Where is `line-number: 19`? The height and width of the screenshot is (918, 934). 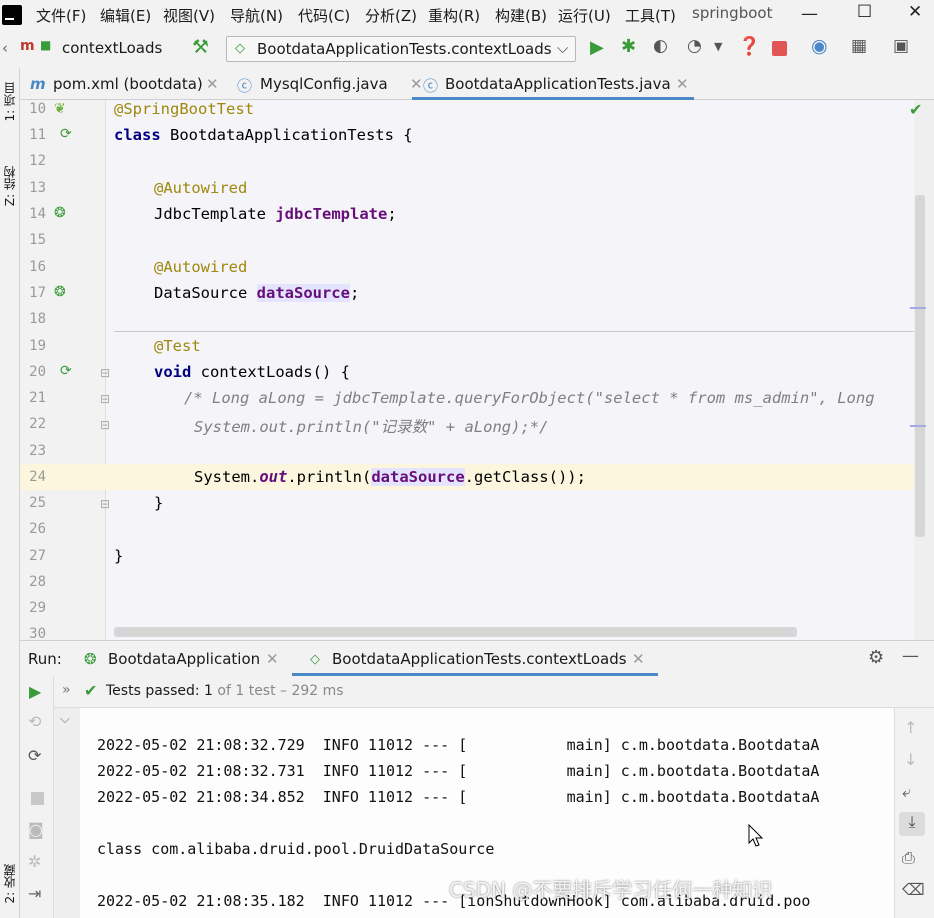 line-number: 19 is located at coordinates (37, 346).